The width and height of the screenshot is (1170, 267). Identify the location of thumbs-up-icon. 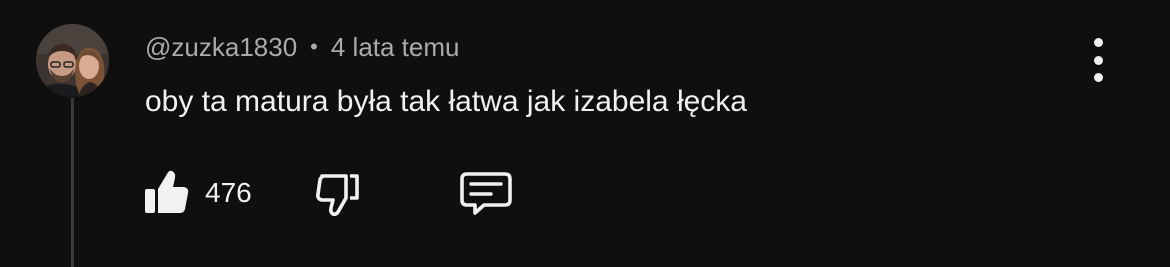
(167, 191).